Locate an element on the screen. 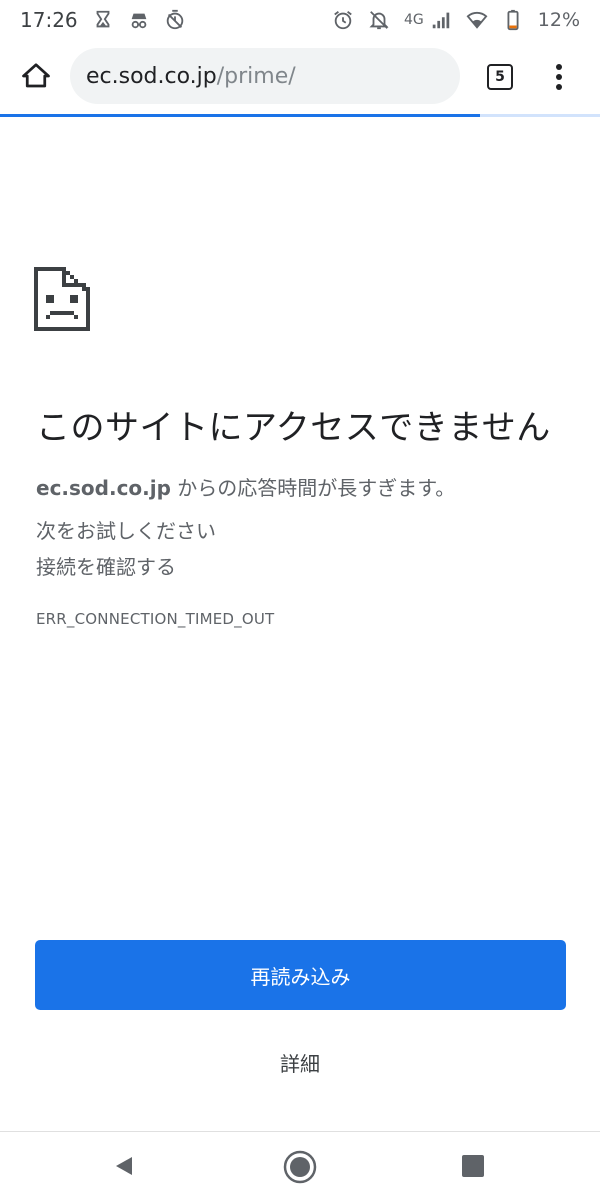  error-code: ERR_CONNECTION_TIMED_OUT is located at coordinates (155, 619).